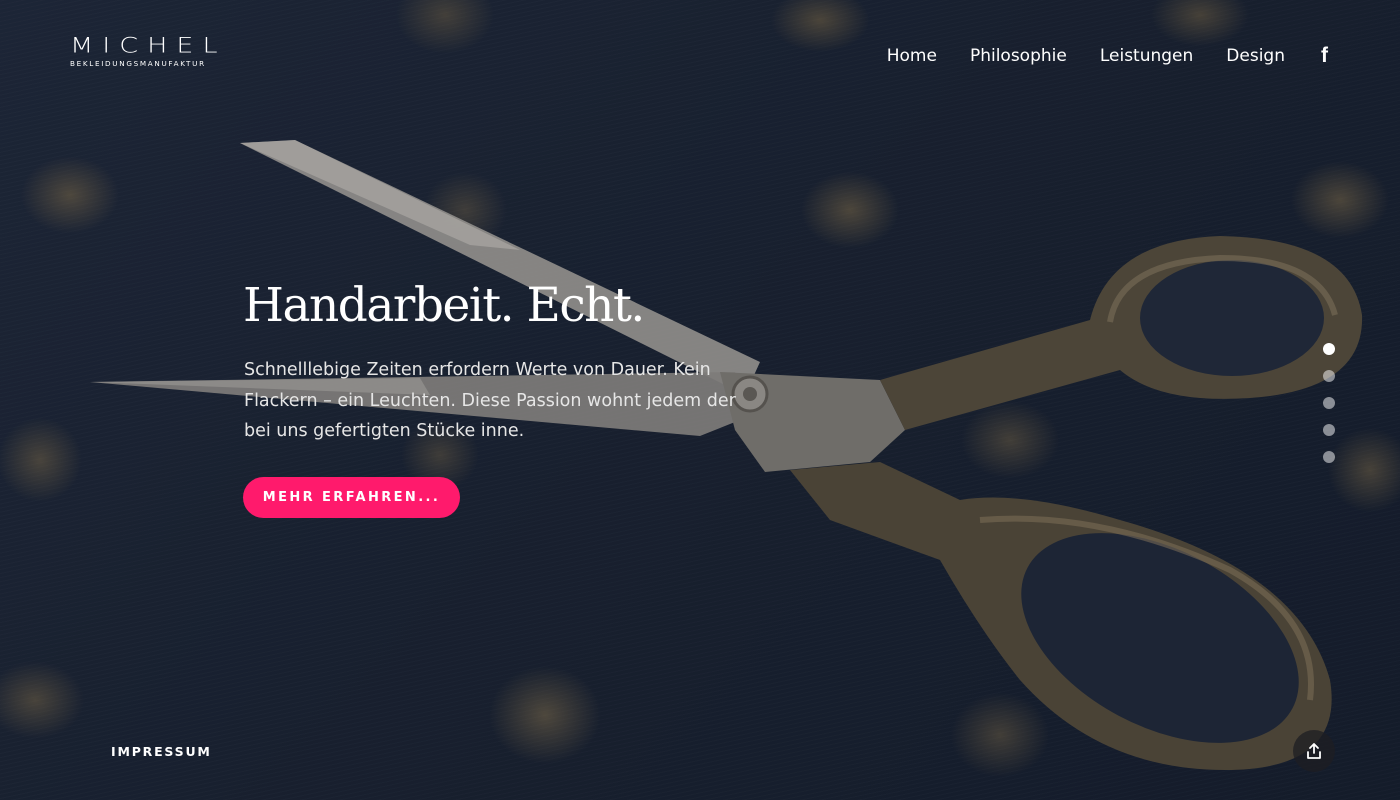 The width and height of the screenshot is (1400, 800). What do you see at coordinates (1255, 56) in the screenshot?
I see `nav-item-design: Design` at bounding box center [1255, 56].